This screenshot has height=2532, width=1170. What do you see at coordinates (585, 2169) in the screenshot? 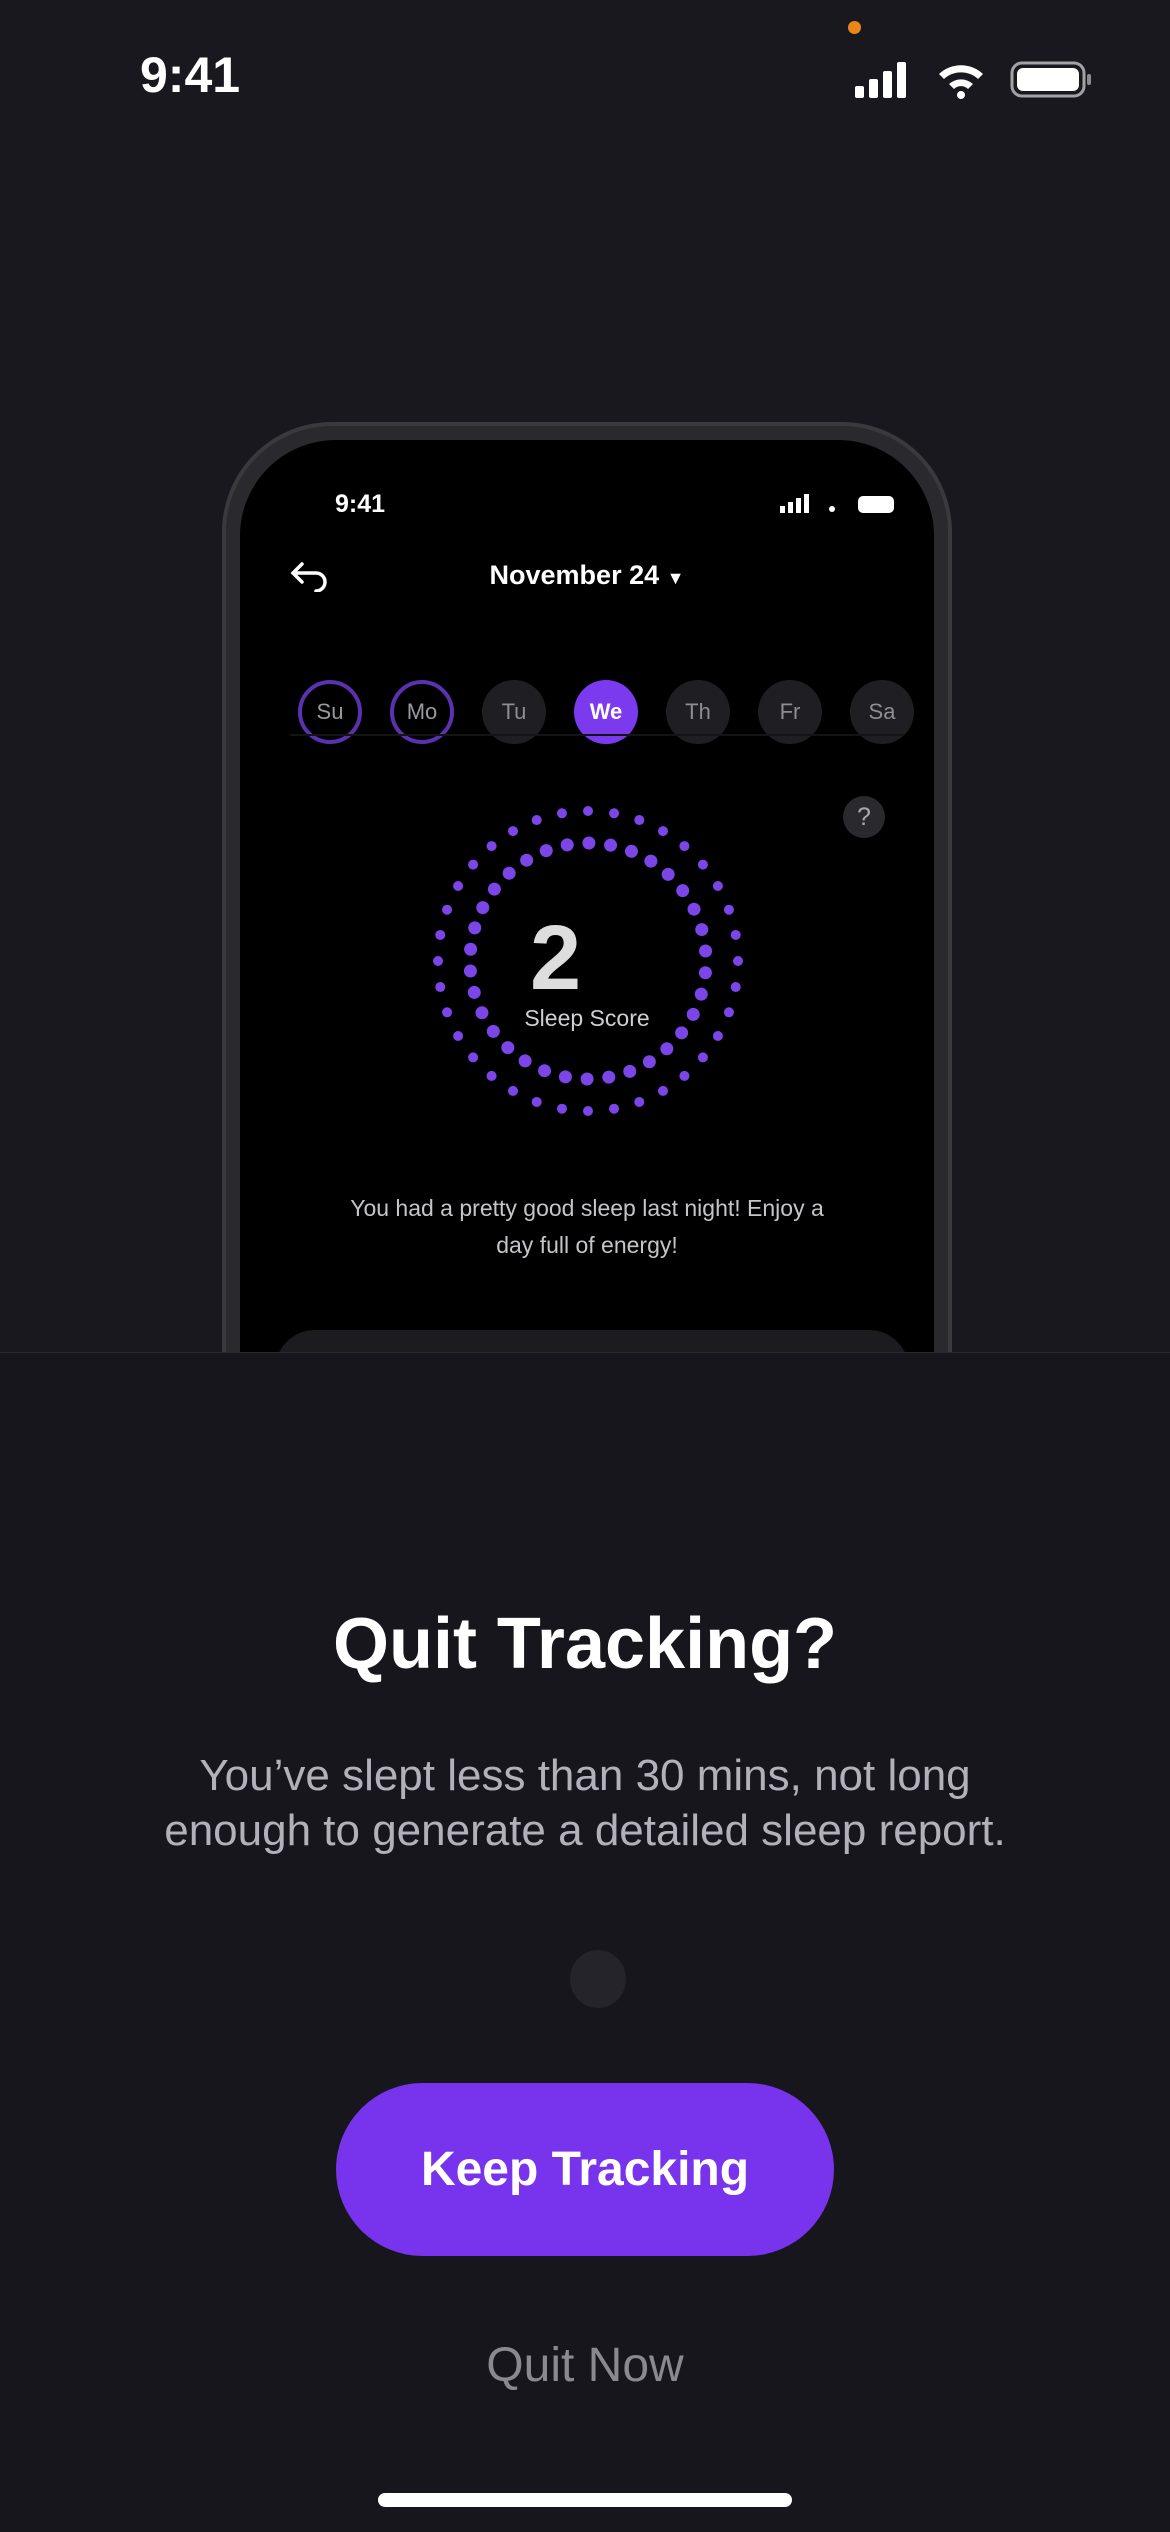
I see `keep-tracking-button: Keep Tracking` at bounding box center [585, 2169].